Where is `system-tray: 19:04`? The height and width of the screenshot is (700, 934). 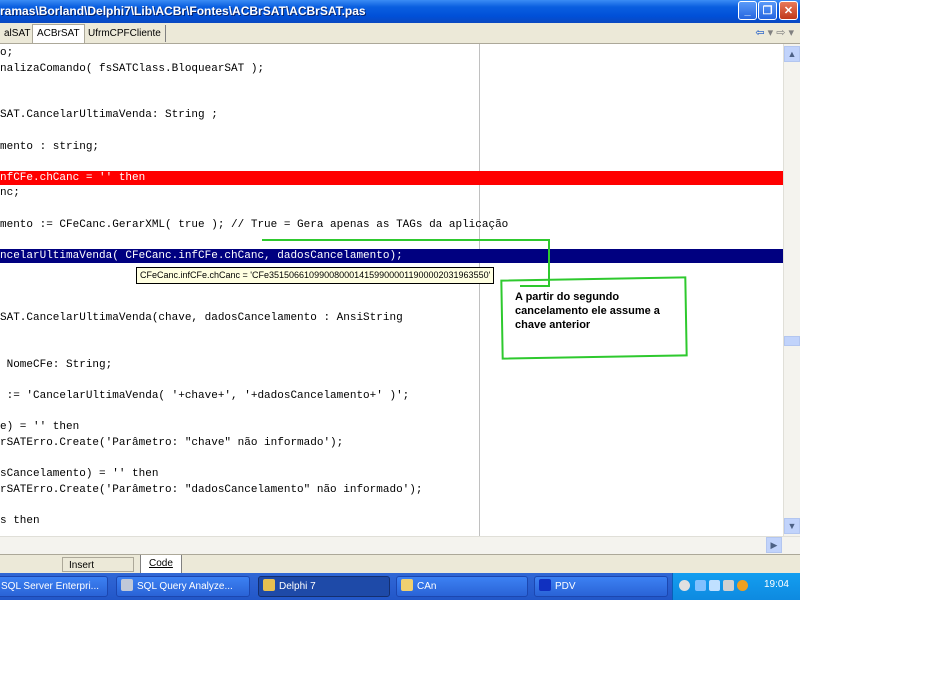 system-tray: 19:04 is located at coordinates (736, 586).